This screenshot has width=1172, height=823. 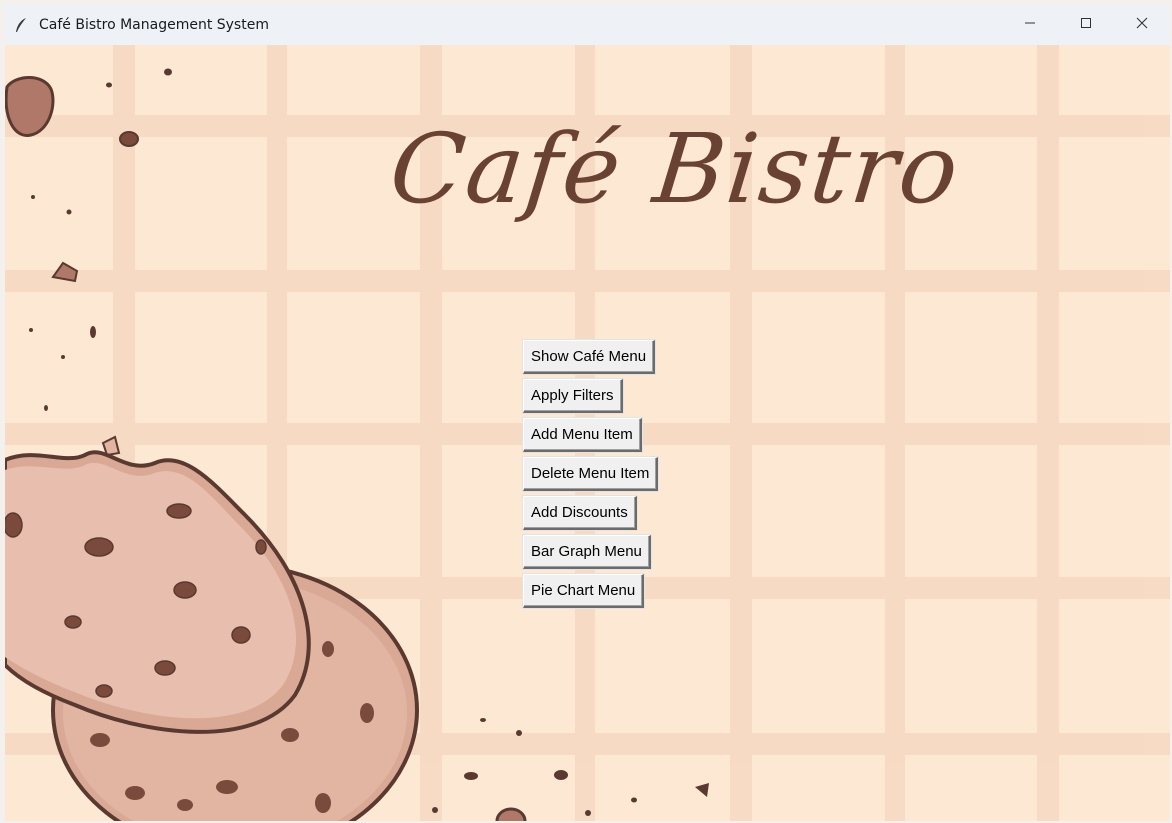 I want to click on add-menu-item-button: Add Menu Item, so click(x=582, y=435).